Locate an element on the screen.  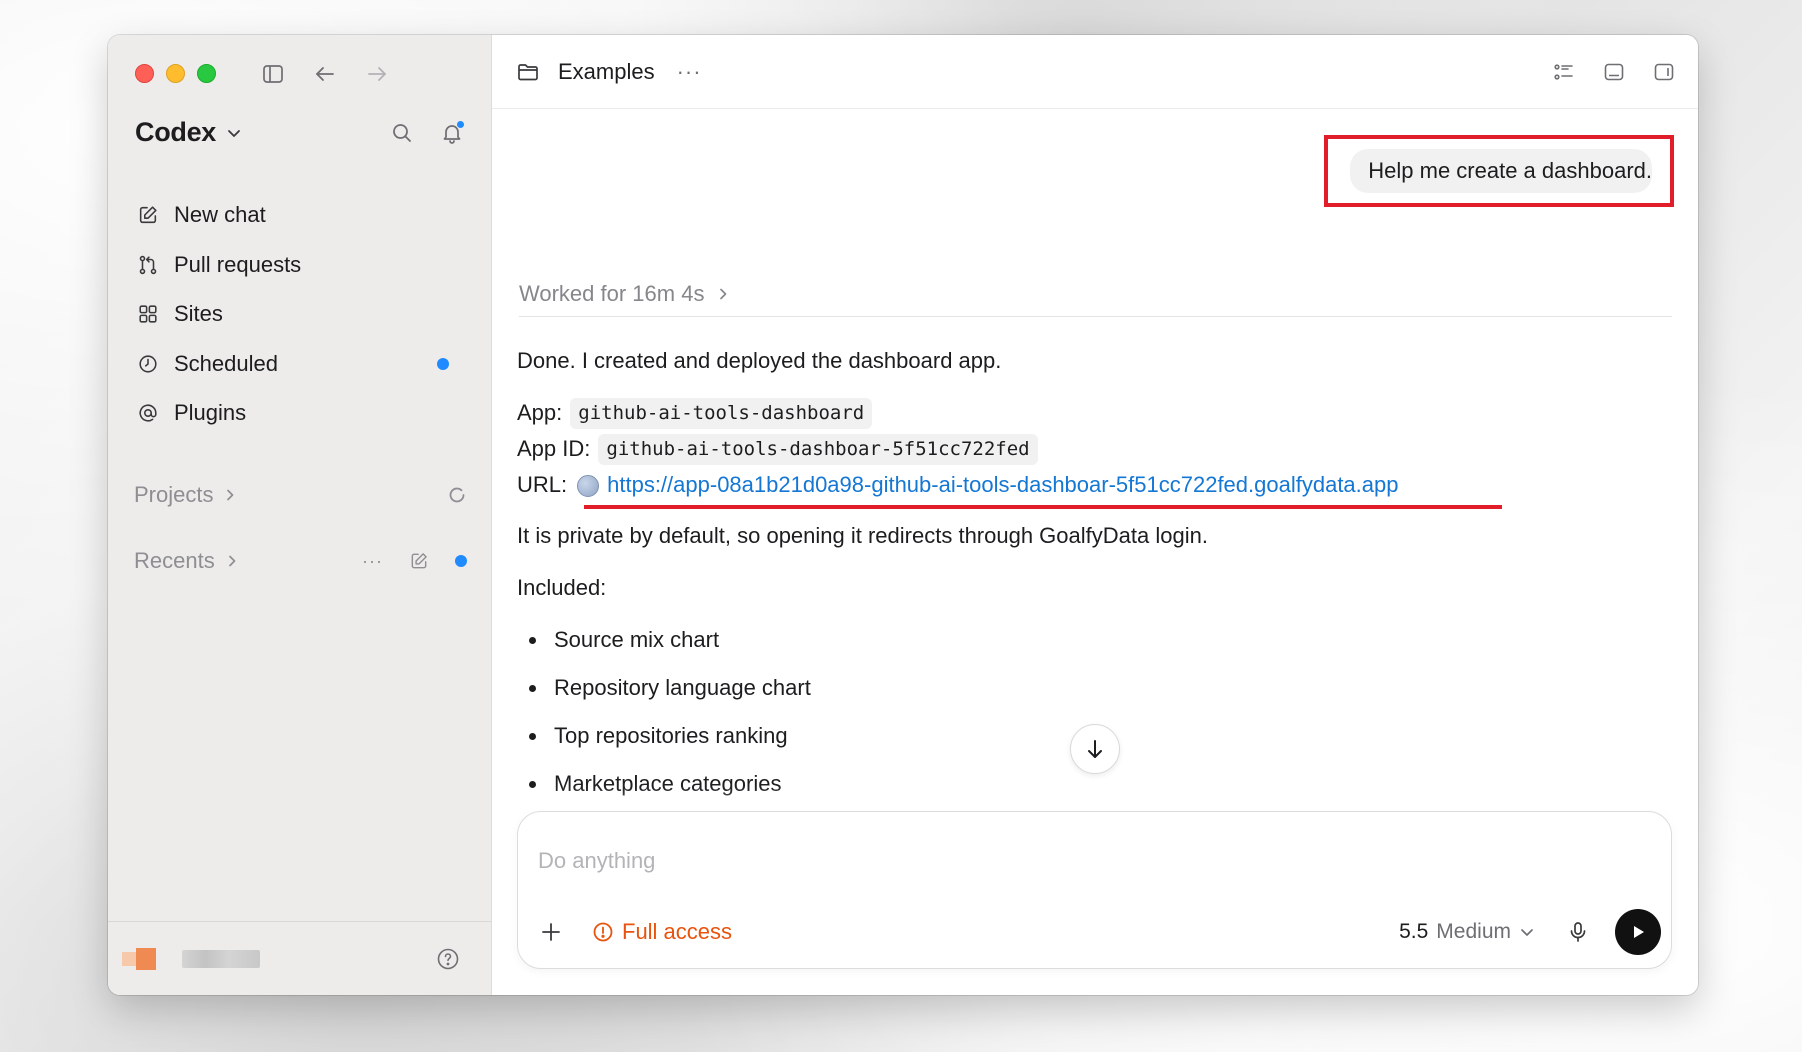
highlighted-user-message: Help me create a dashboard. is located at coordinates (1499, 171).